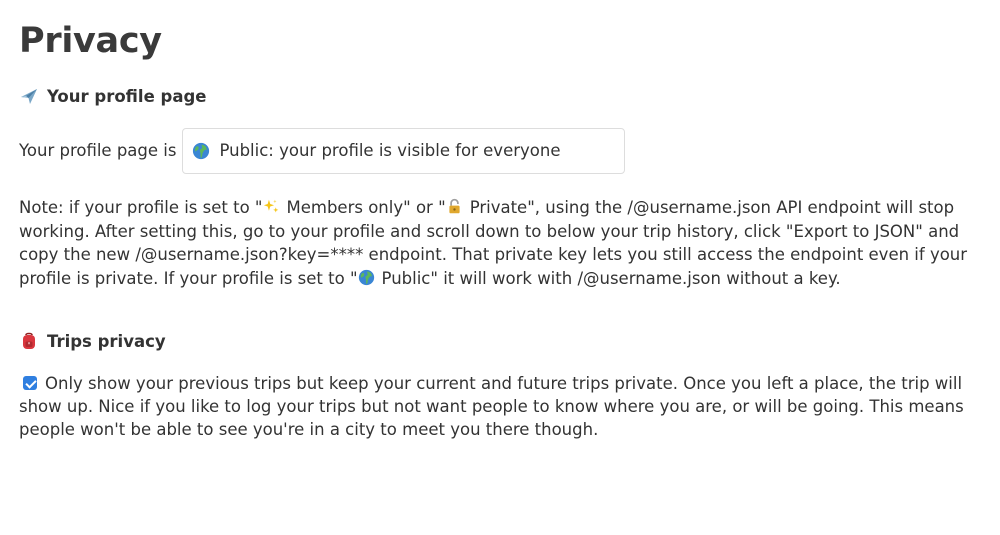  Describe the element at coordinates (424, 207) in the screenshot. I see `note-text-part2: " or "` at that location.